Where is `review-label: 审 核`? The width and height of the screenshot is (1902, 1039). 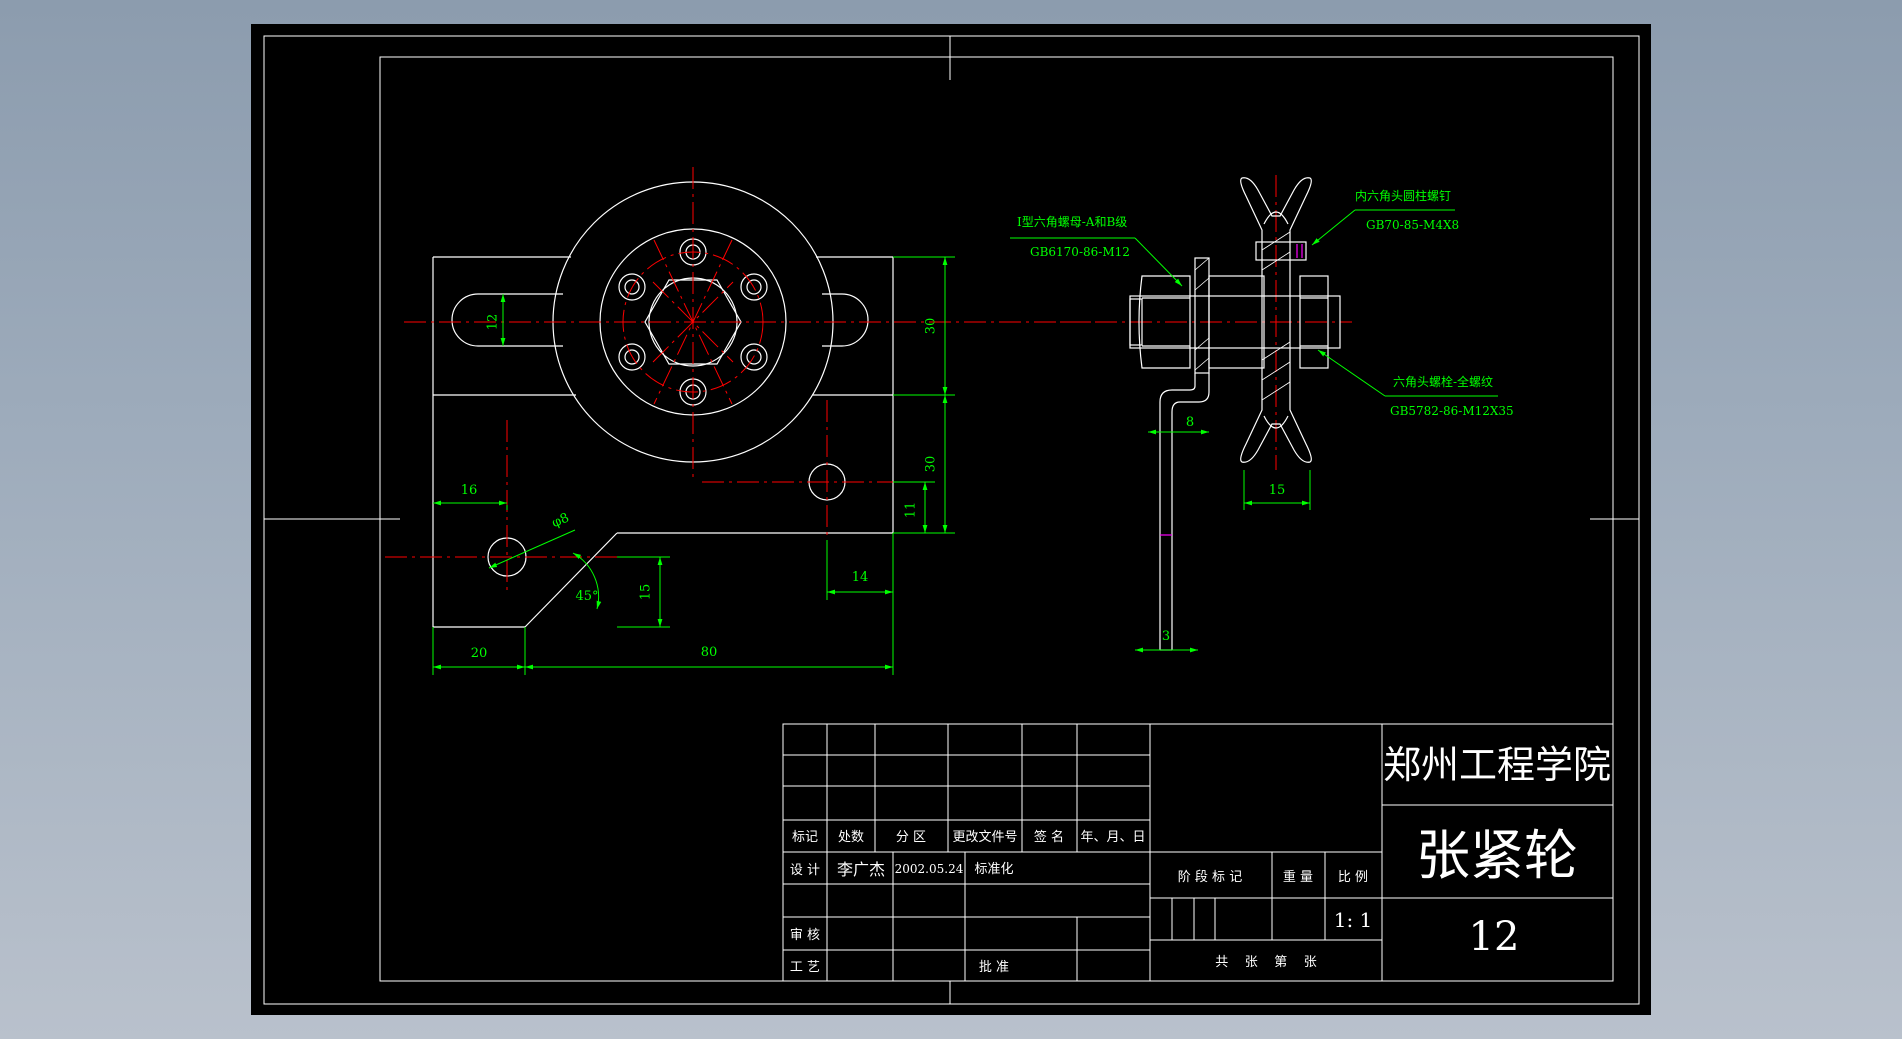 review-label: 审 核 is located at coordinates (805, 935).